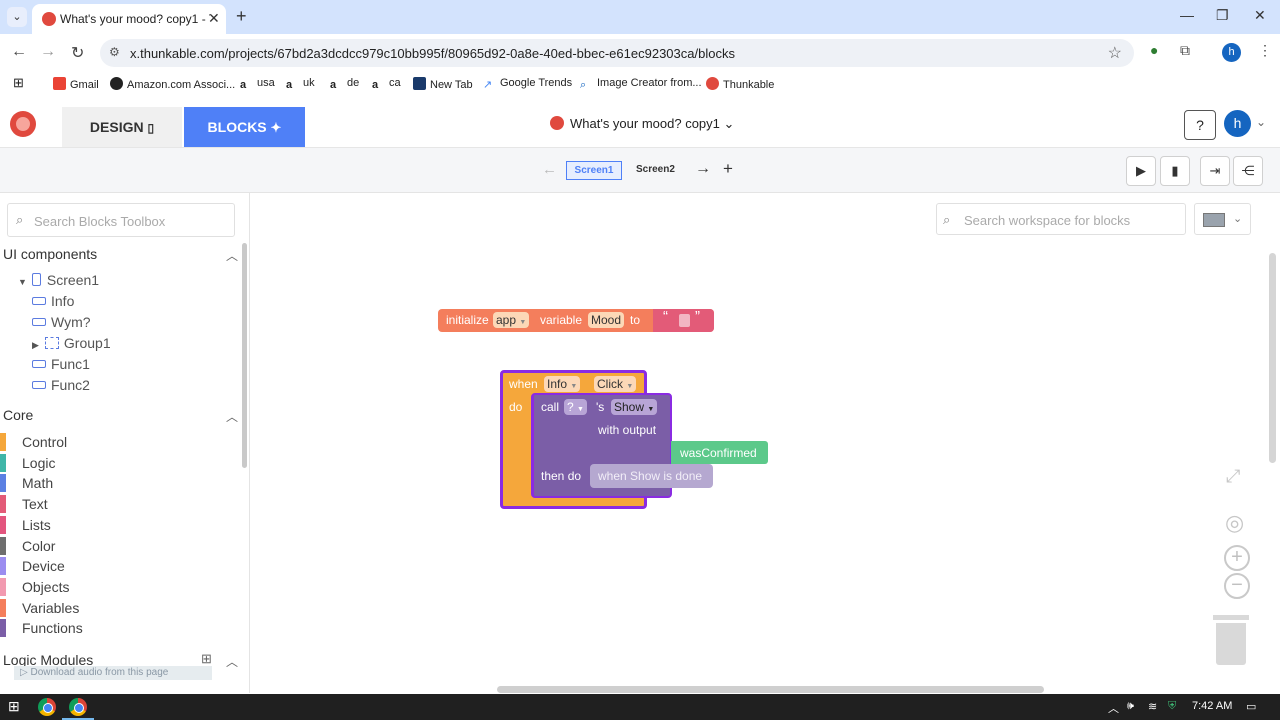 This screenshot has width=1280, height=720. I want to click on bookmark-new-tab: New Tab, so click(443, 84).